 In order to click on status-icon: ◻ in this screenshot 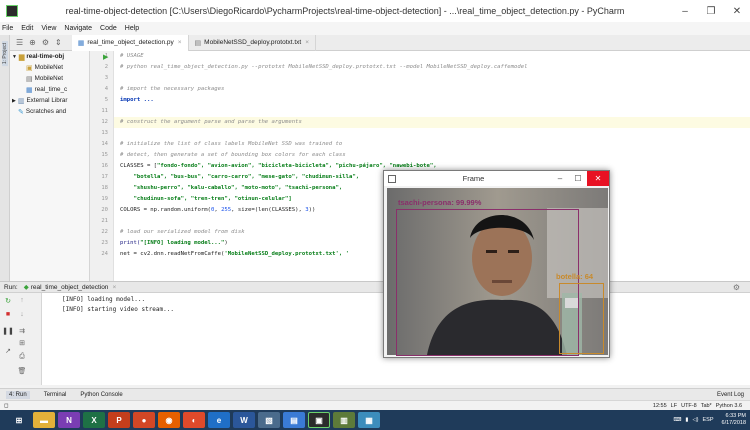, I will do `click(6, 405)`.